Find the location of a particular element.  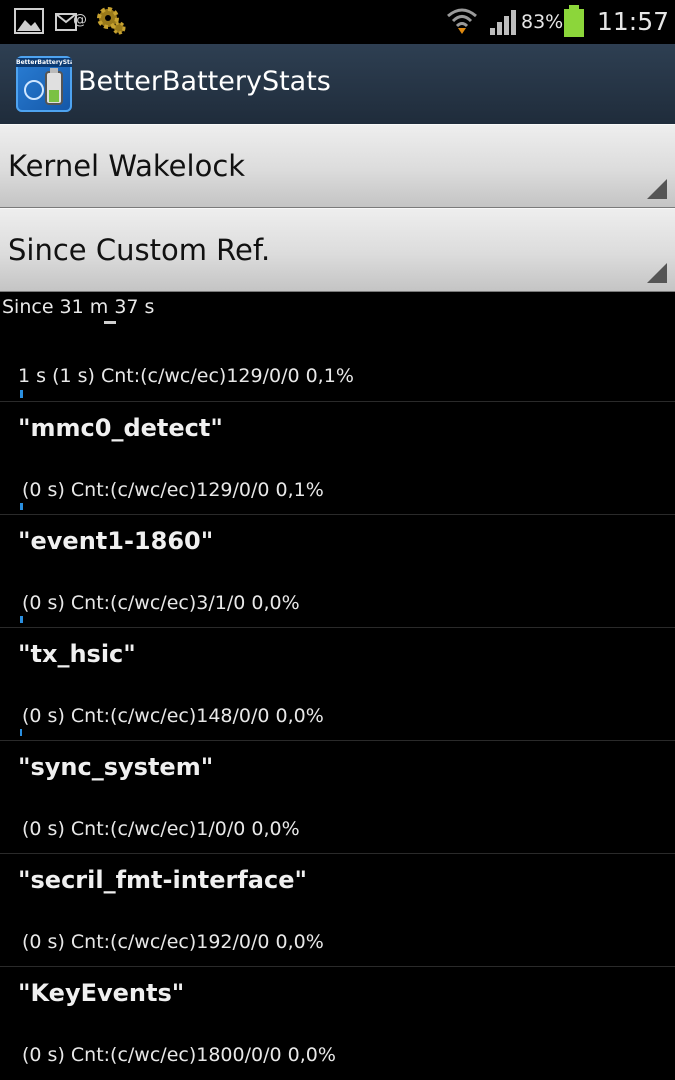

wakelock-name: "sync_system" is located at coordinates (116, 767).